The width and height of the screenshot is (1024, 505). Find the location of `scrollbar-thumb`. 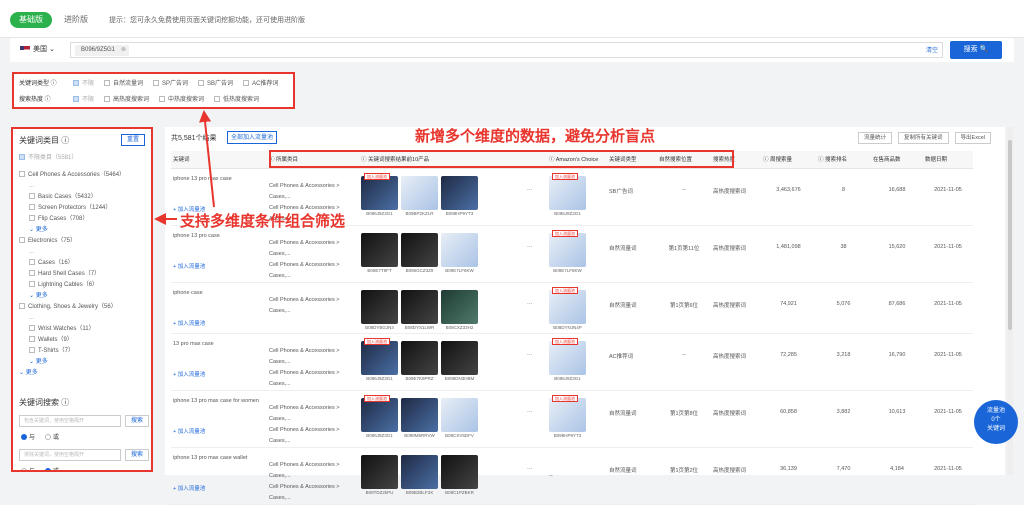

scrollbar-thumb is located at coordinates (1010, 235).